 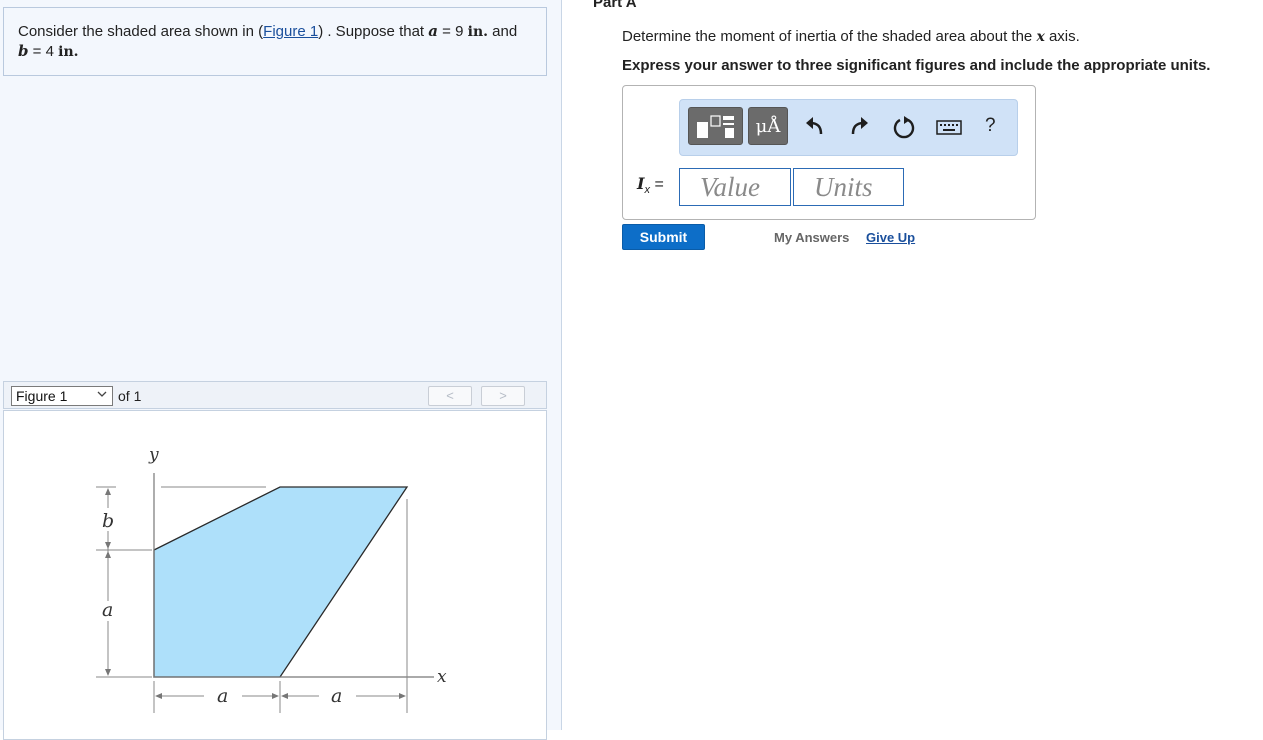 I want to click on chevron-right-icon: >, so click(x=503, y=395).